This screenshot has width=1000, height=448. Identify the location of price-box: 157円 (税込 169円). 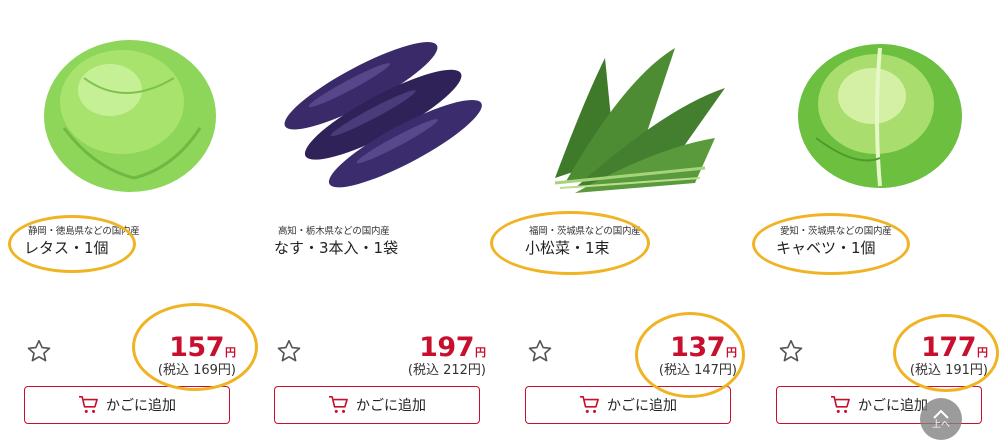
(196, 355).